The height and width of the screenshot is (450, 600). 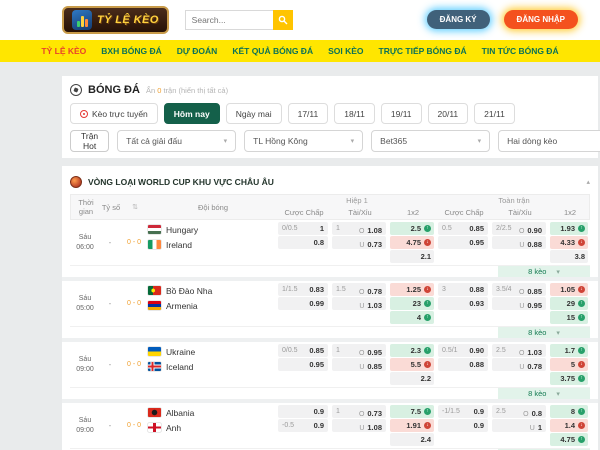 What do you see at coordinates (412, 350) in the screenshot?
I see `1x2-odds-cell: 2.3 ↑` at bounding box center [412, 350].